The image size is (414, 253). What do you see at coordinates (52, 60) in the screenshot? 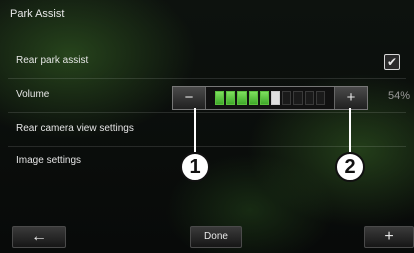
I see `rear-park-assist-label: Rear park assist` at bounding box center [52, 60].